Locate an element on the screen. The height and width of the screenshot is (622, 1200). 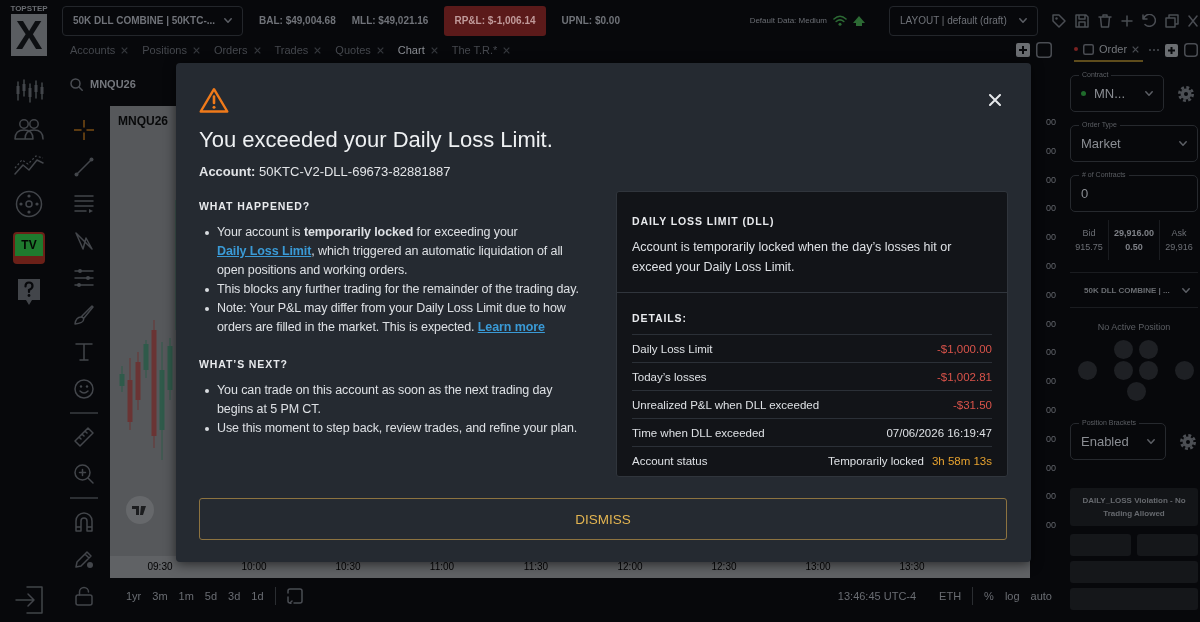
tab: Positions is located at coordinates (164, 50).